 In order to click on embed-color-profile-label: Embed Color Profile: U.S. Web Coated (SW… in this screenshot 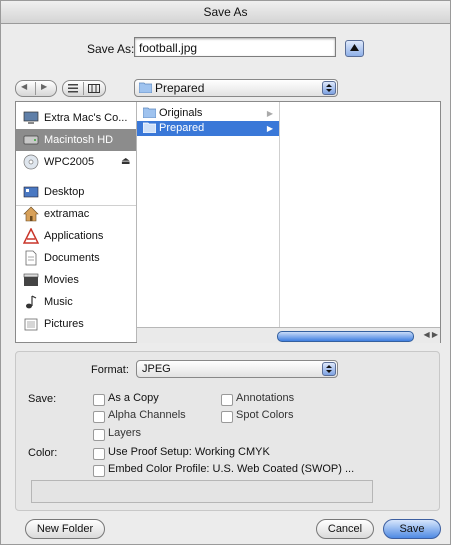, I will do `click(231, 469)`.